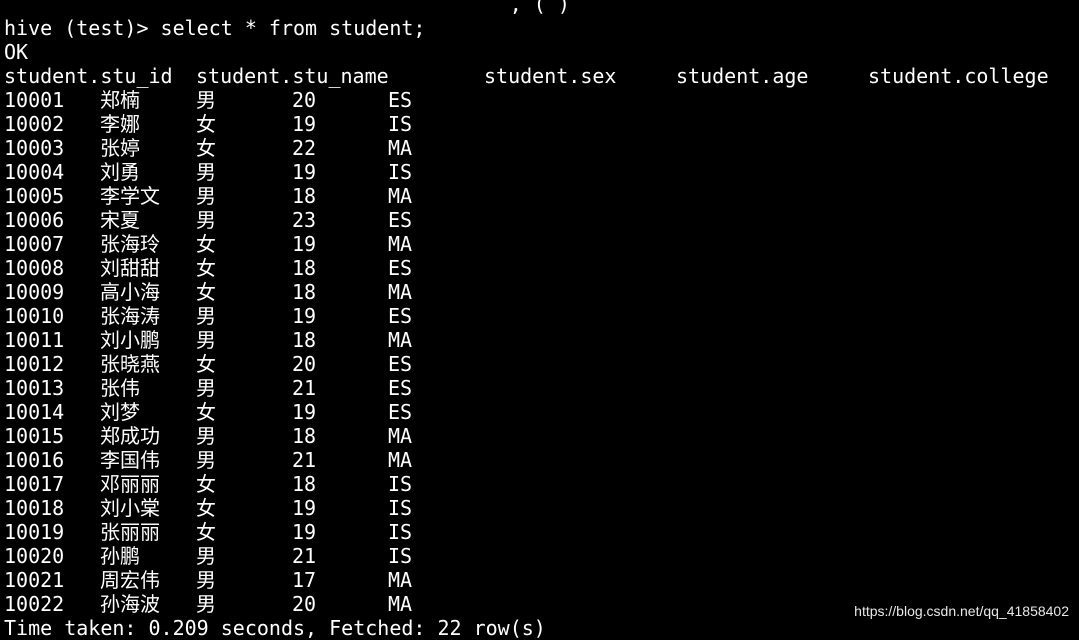 This screenshot has height=640, width=1079. Describe the element at coordinates (34, 460) in the screenshot. I see `cell-stu-id: 10016` at that location.